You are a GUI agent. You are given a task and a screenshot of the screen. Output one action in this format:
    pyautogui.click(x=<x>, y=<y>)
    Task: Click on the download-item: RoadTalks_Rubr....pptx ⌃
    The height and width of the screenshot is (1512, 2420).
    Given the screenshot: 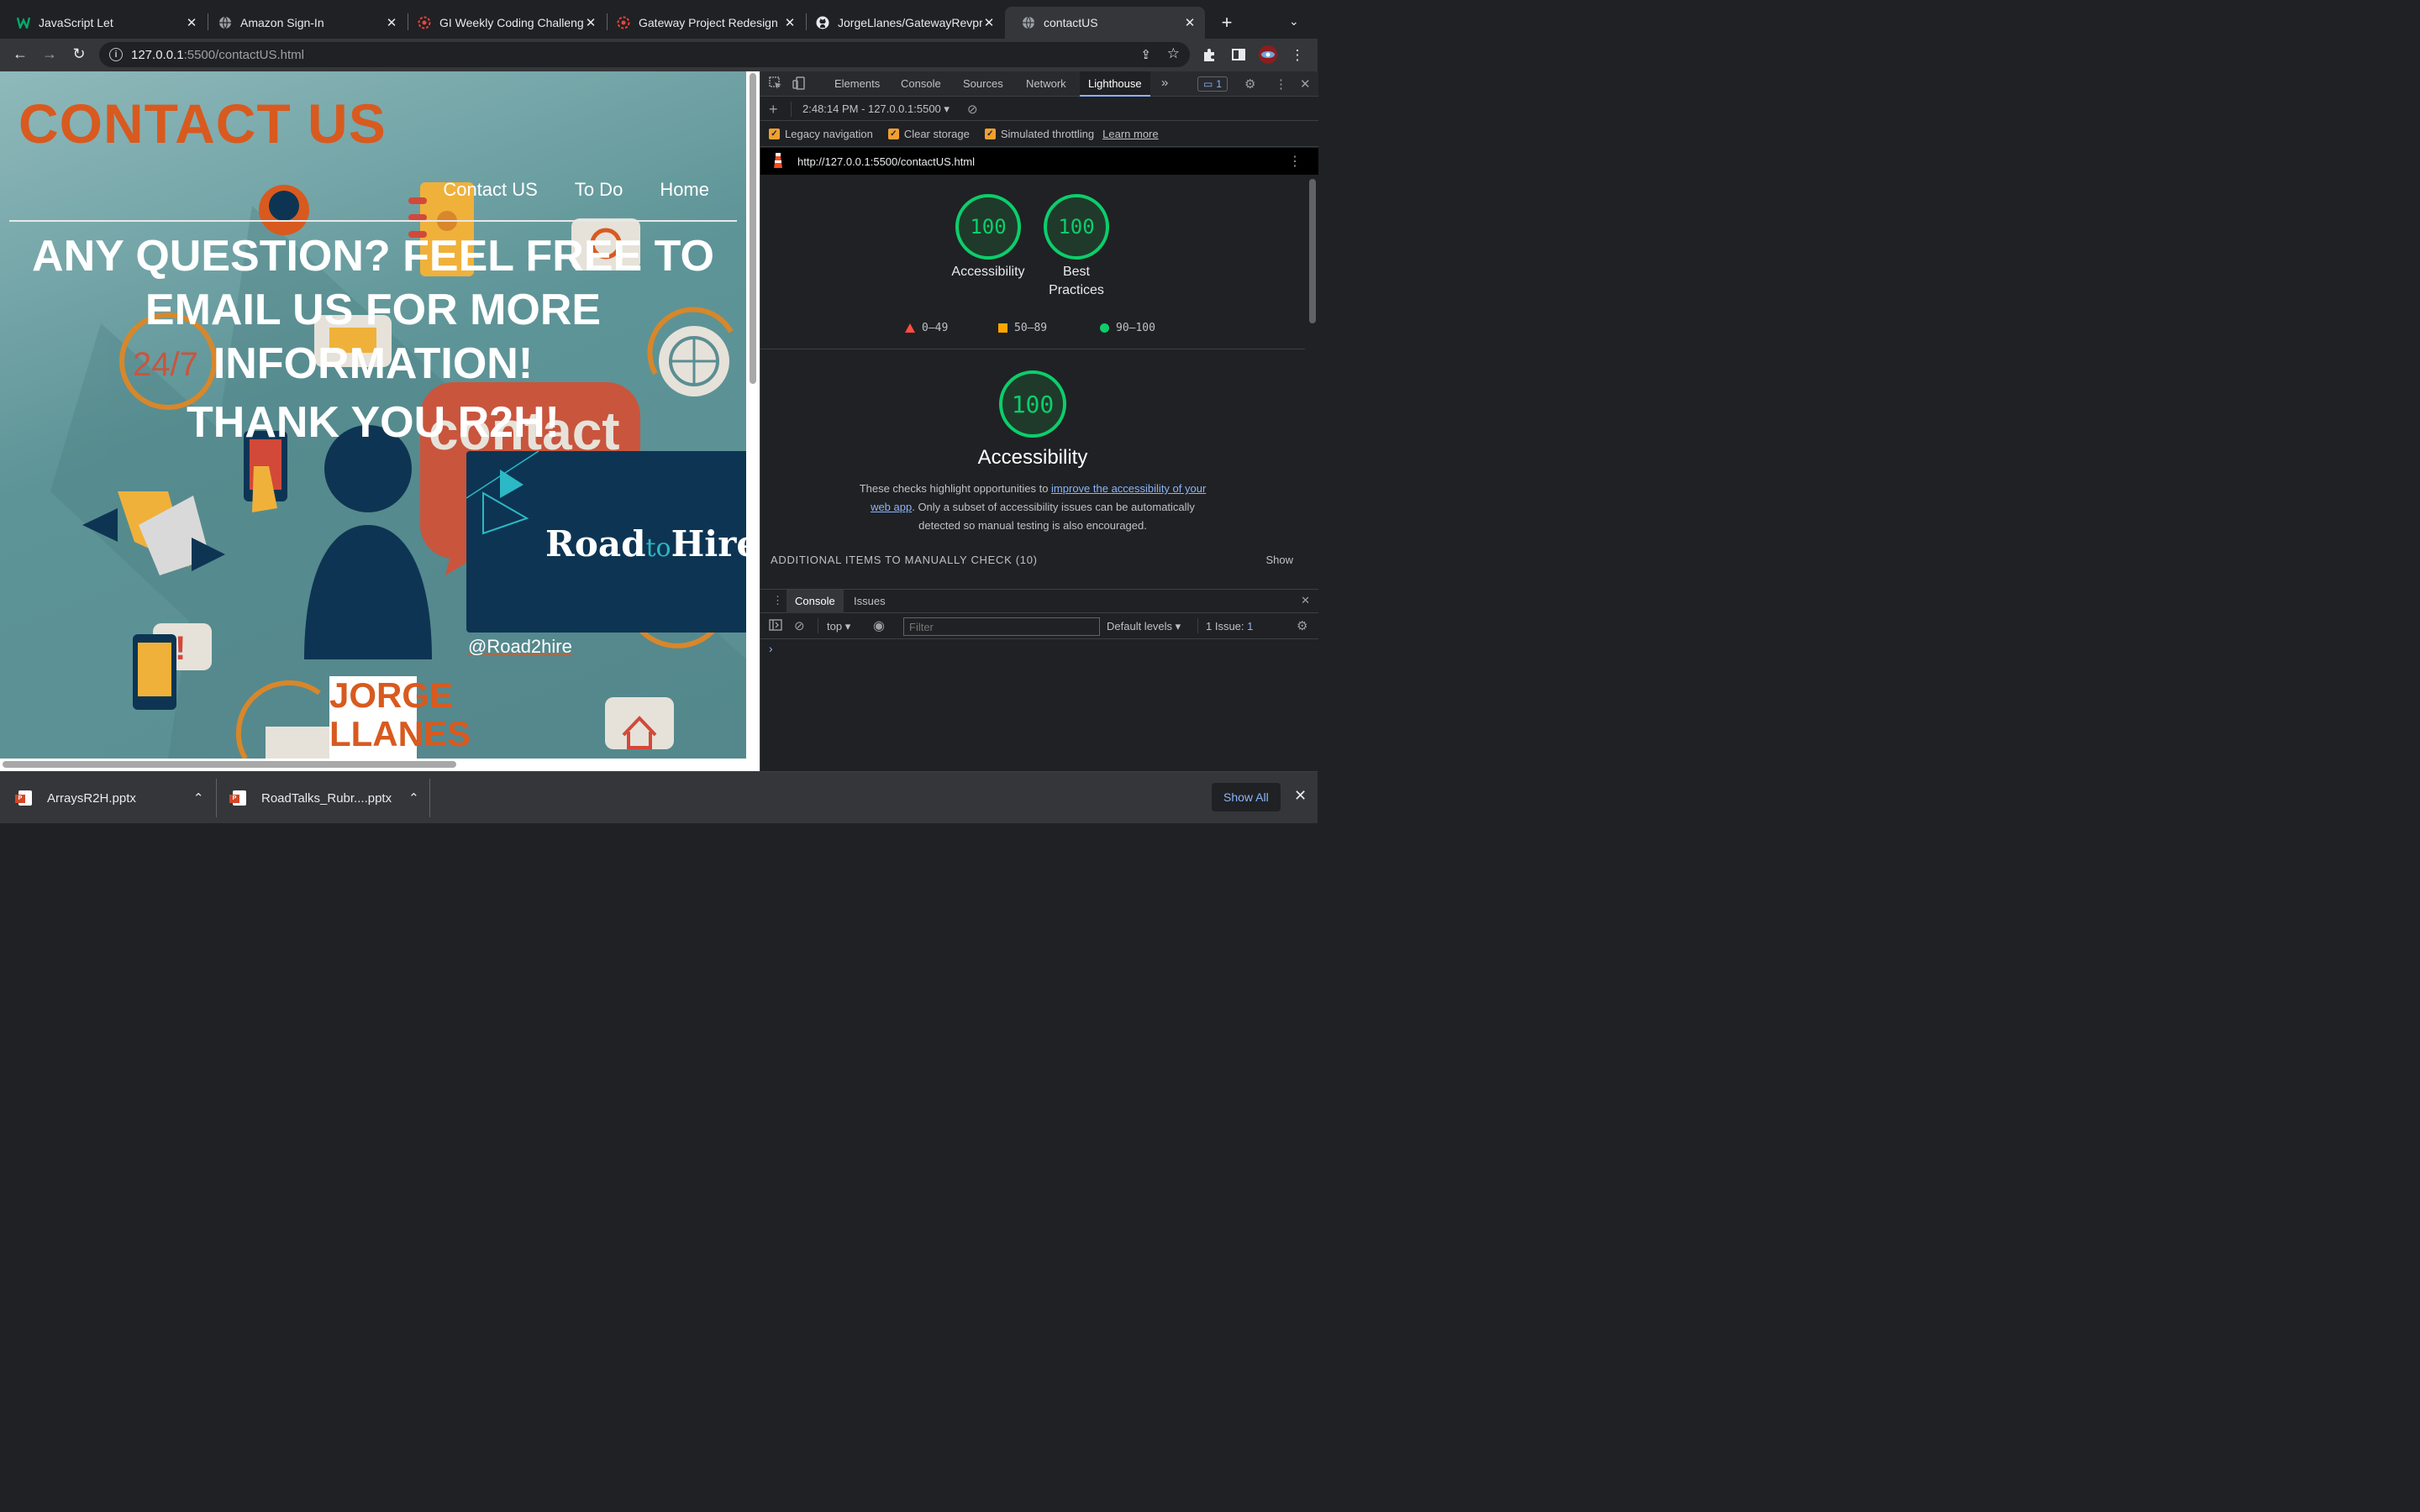 What is the action you would take?
    pyautogui.click(x=324, y=798)
    